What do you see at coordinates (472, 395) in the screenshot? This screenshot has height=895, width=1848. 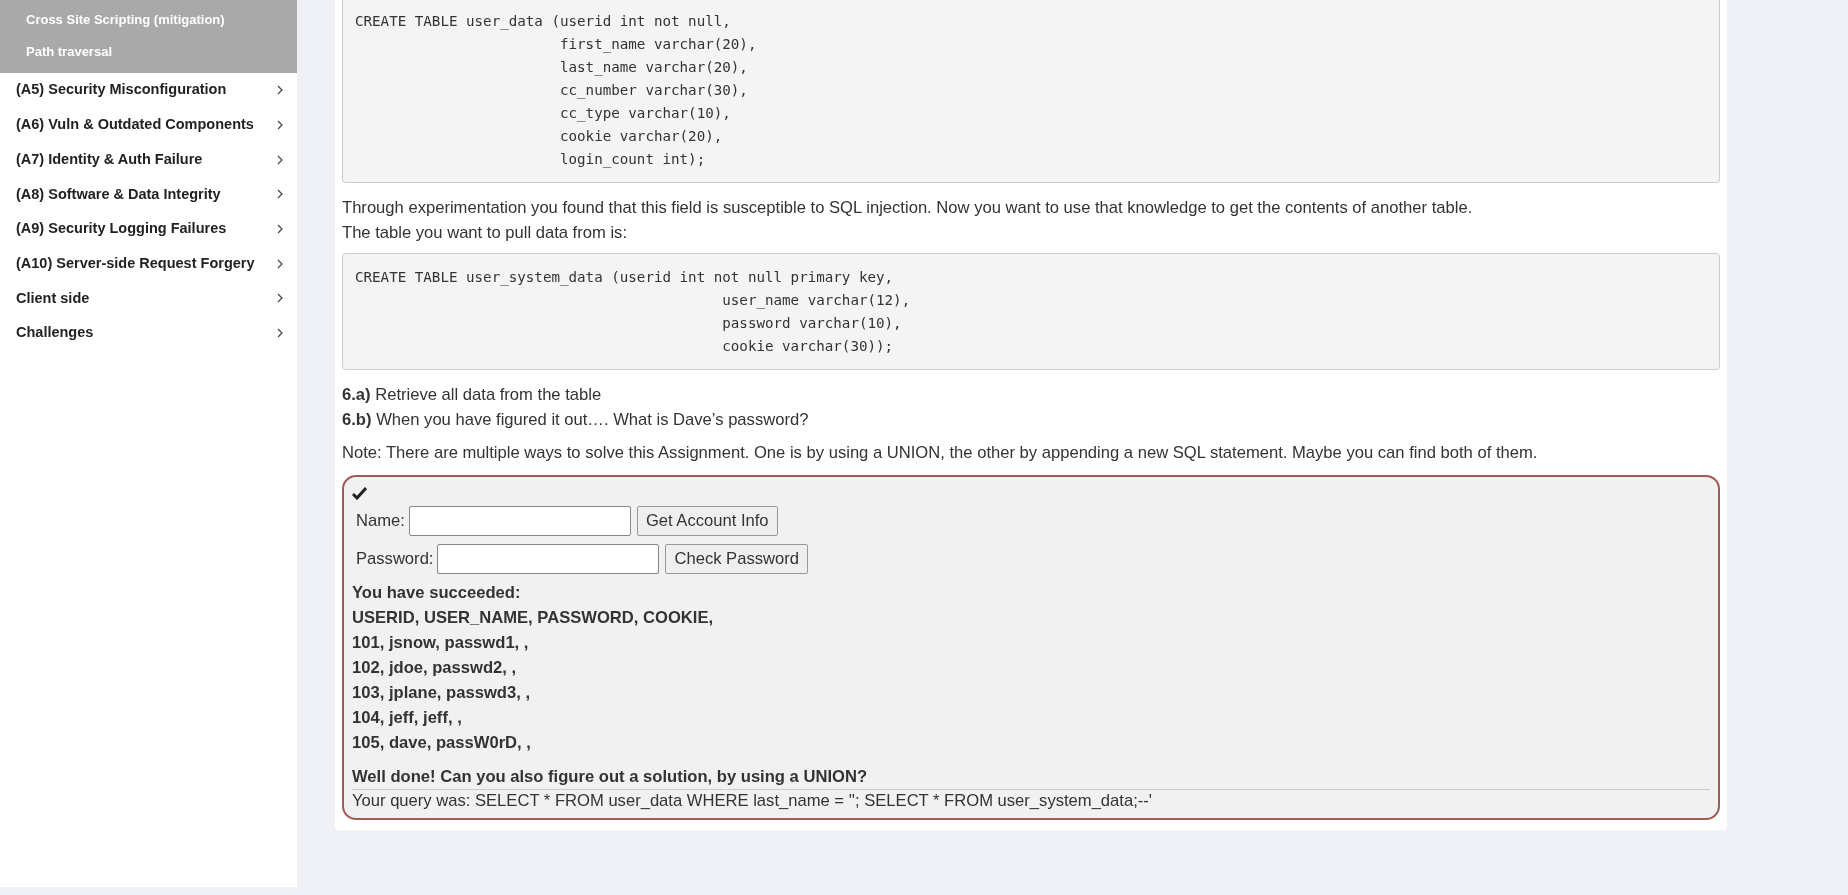 I see `text-line: 6.a) Retrieve all data from the table` at bounding box center [472, 395].